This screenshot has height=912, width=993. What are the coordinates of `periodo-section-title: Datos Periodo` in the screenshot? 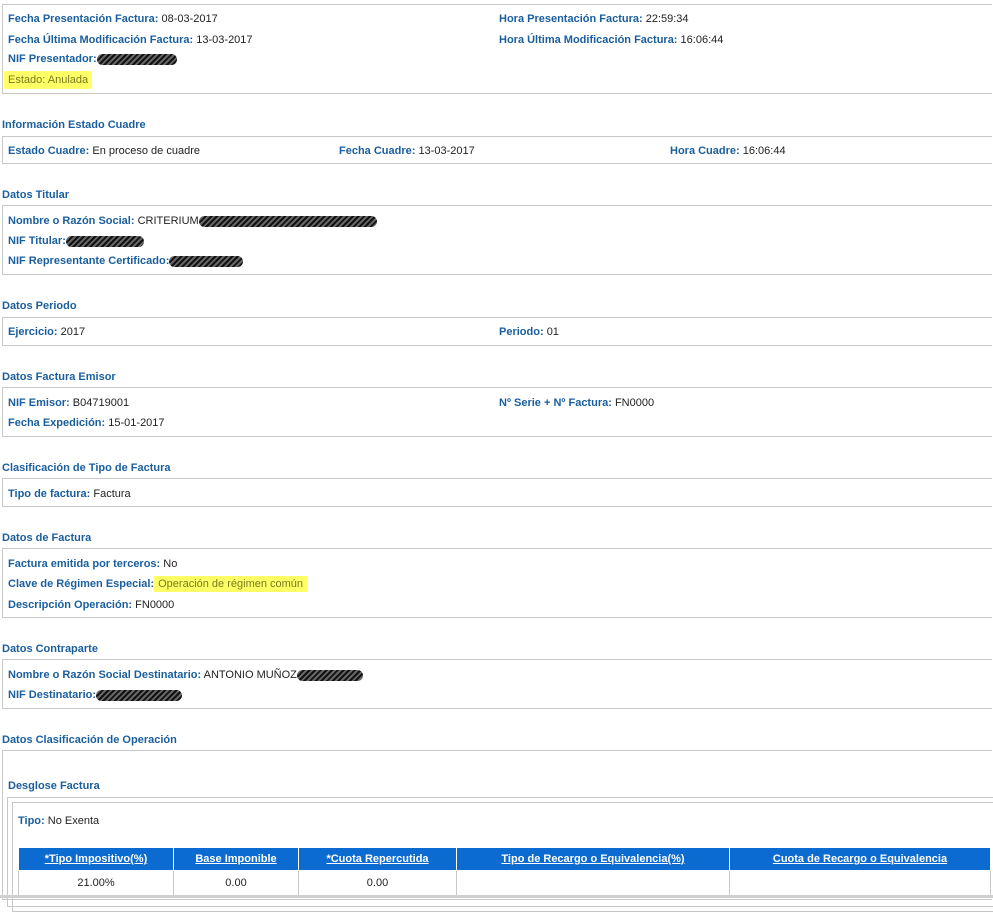 It's located at (39, 306).